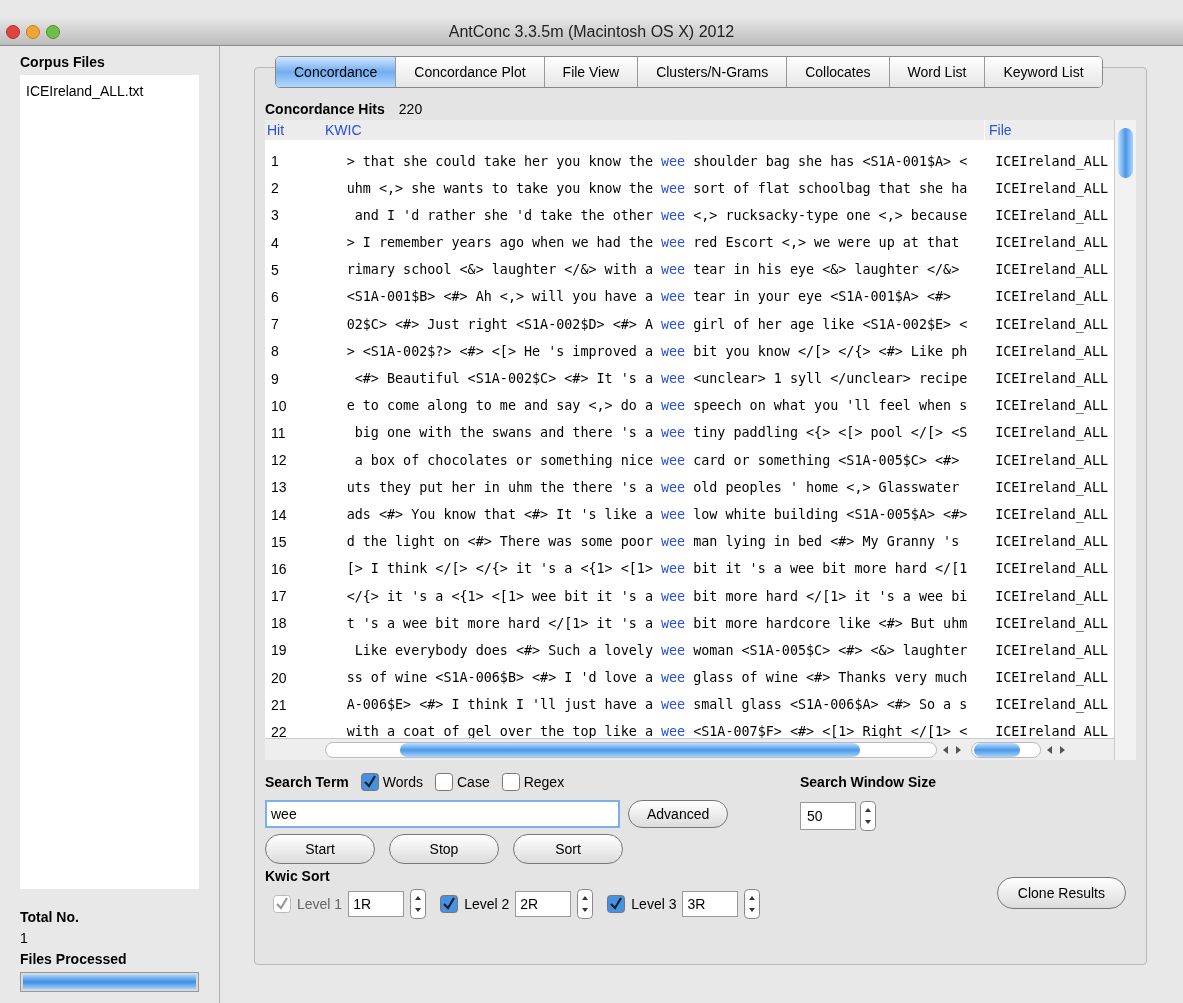  Describe the element at coordinates (831, 379) in the screenshot. I see `right-context: <unclear> 1 syll </unclear> recipe` at that location.